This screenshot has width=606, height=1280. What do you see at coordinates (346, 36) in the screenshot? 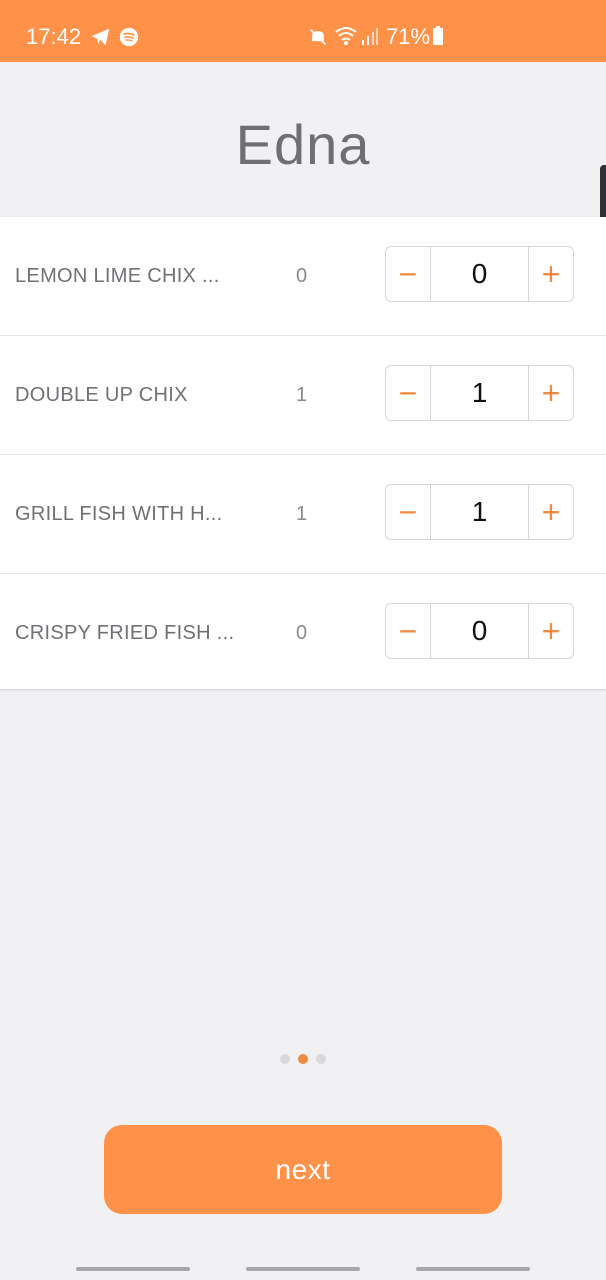
I see `wifi-icon` at bounding box center [346, 36].